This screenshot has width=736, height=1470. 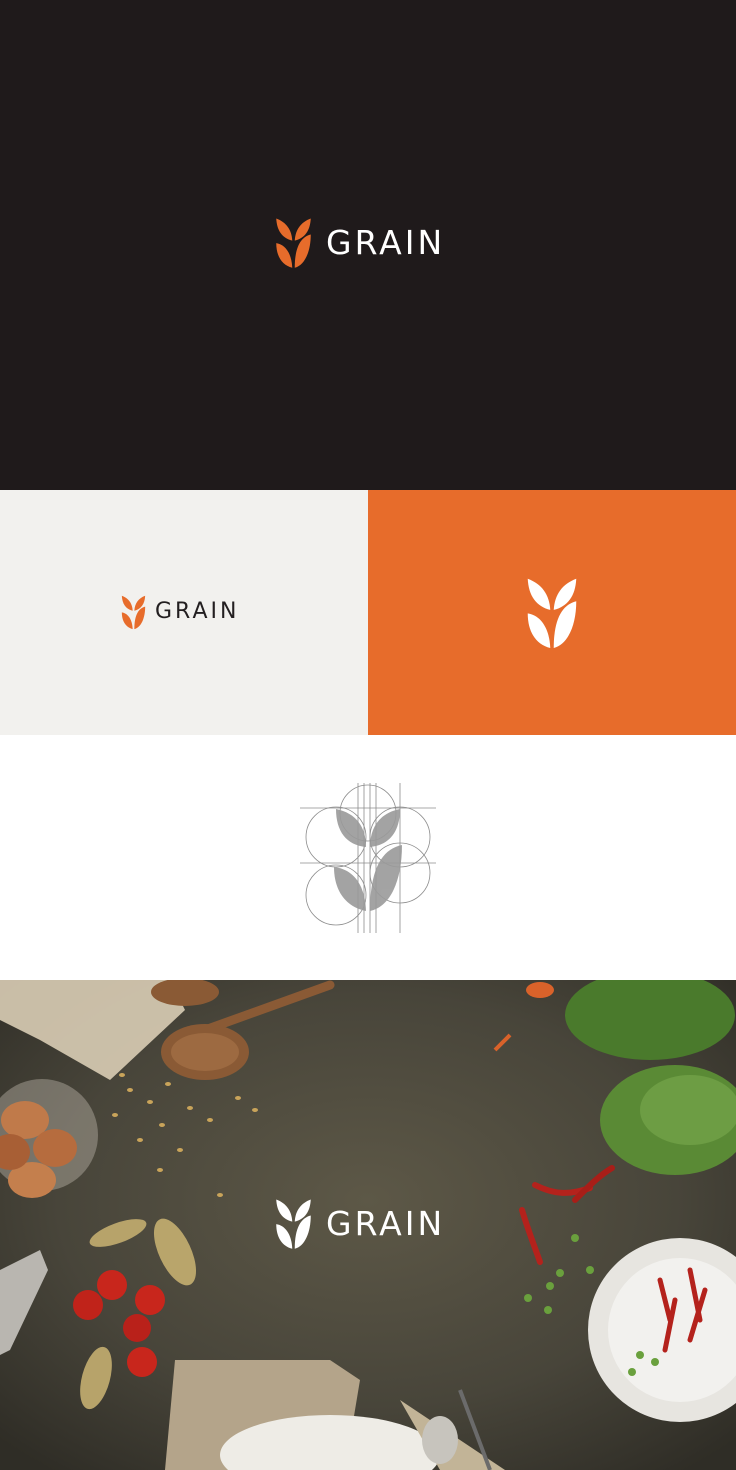 I want to click on logo-grid-construction-icon, so click(x=368, y=858).